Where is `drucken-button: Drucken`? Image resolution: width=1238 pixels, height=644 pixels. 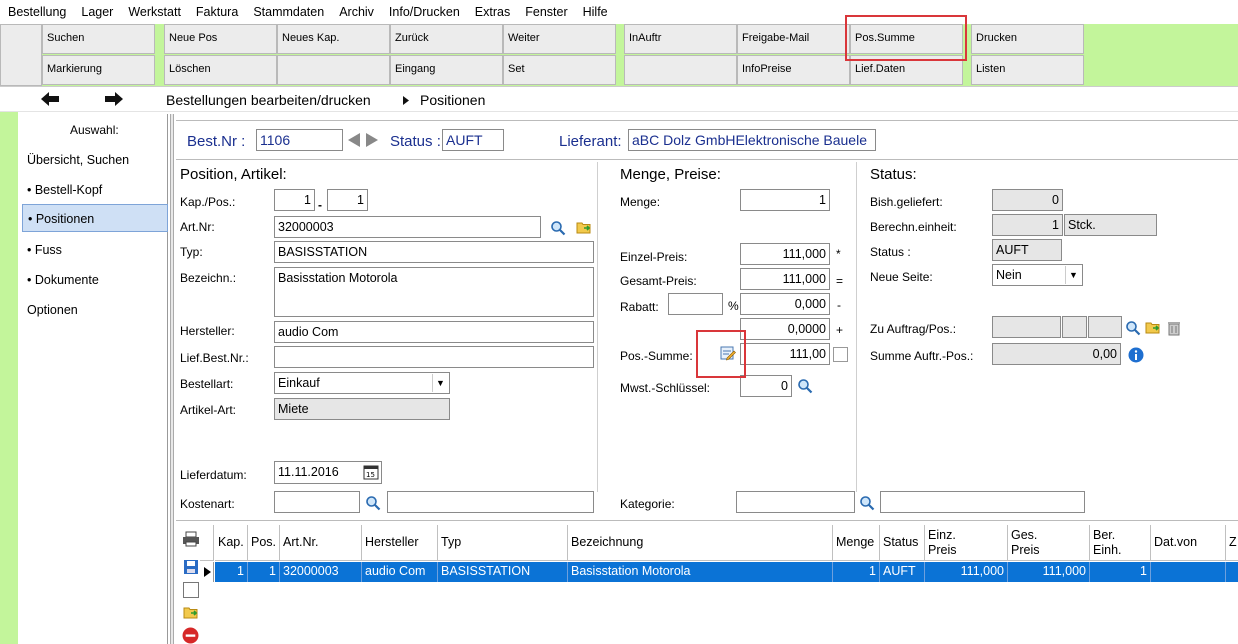 drucken-button: Drucken is located at coordinates (1027, 39).